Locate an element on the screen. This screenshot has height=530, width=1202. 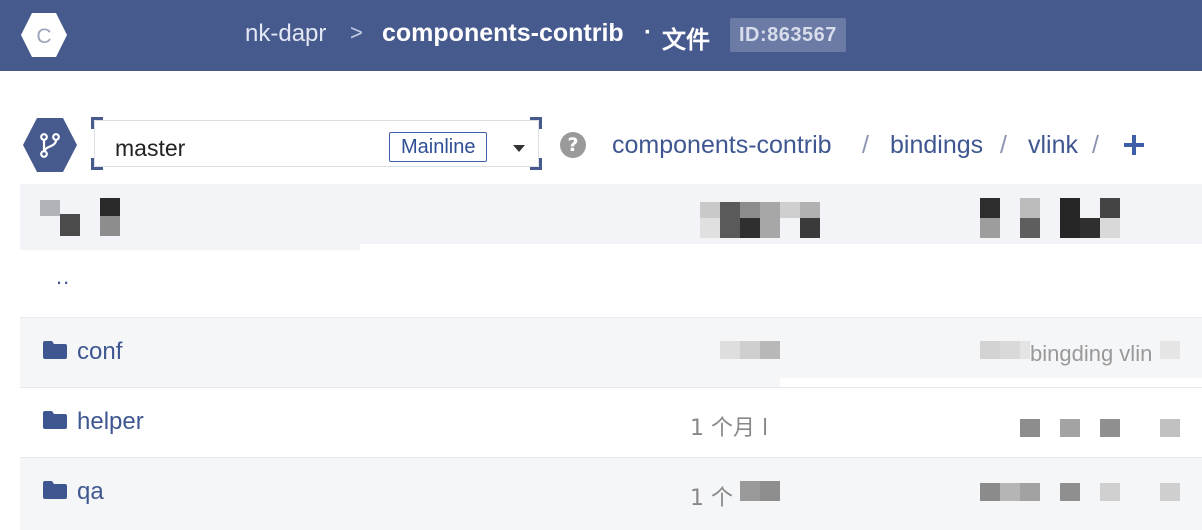
path-segment-bindings: bindings is located at coordinates (936, 146).